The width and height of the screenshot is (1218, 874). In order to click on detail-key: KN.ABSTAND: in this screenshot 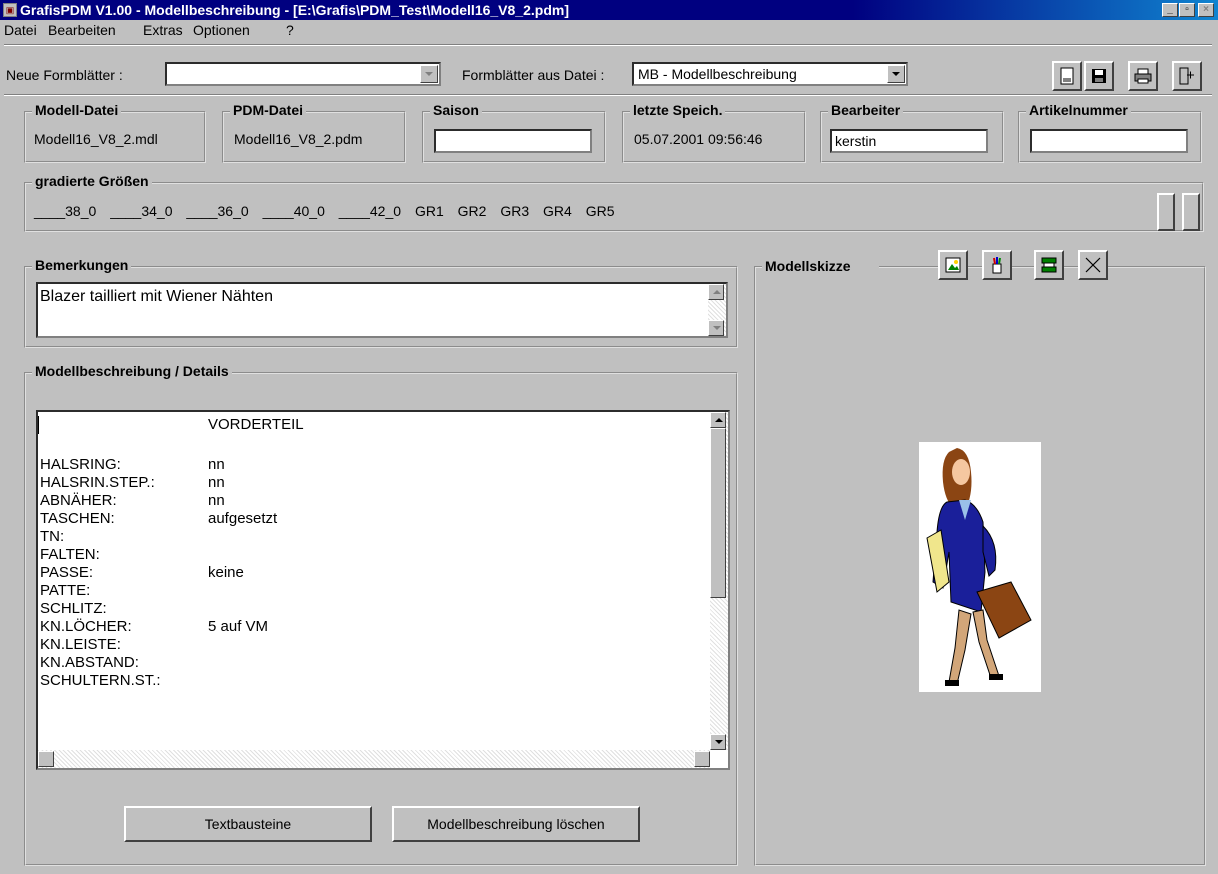, I will do `click(89, 662)`.